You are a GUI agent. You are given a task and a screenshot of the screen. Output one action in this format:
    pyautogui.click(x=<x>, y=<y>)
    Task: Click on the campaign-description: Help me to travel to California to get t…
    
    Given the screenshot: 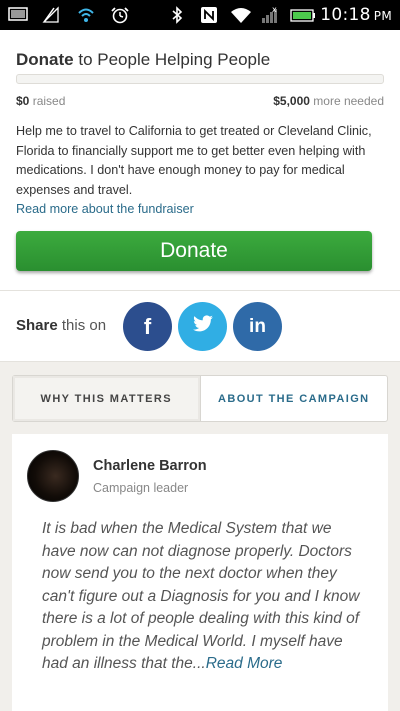 What is the action you would take?
    pyautogui.click(x=194, y=160)
    